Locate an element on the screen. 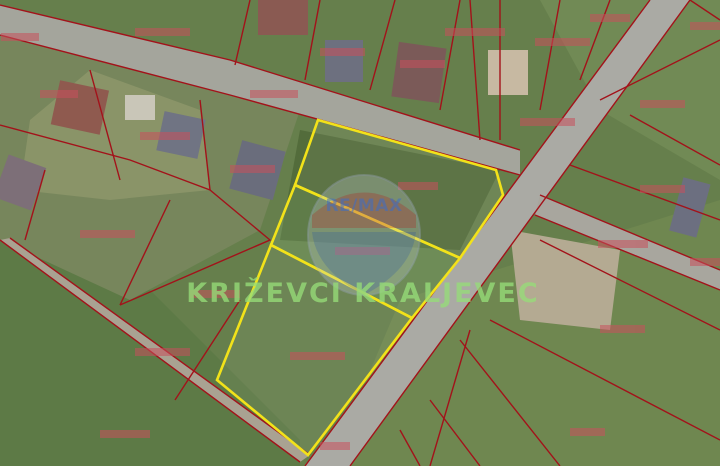 The height and width of the screenshot is (466, 720). watermark: KRIŽEVCI KRALJEVEC is located at coordinates (363, 293).